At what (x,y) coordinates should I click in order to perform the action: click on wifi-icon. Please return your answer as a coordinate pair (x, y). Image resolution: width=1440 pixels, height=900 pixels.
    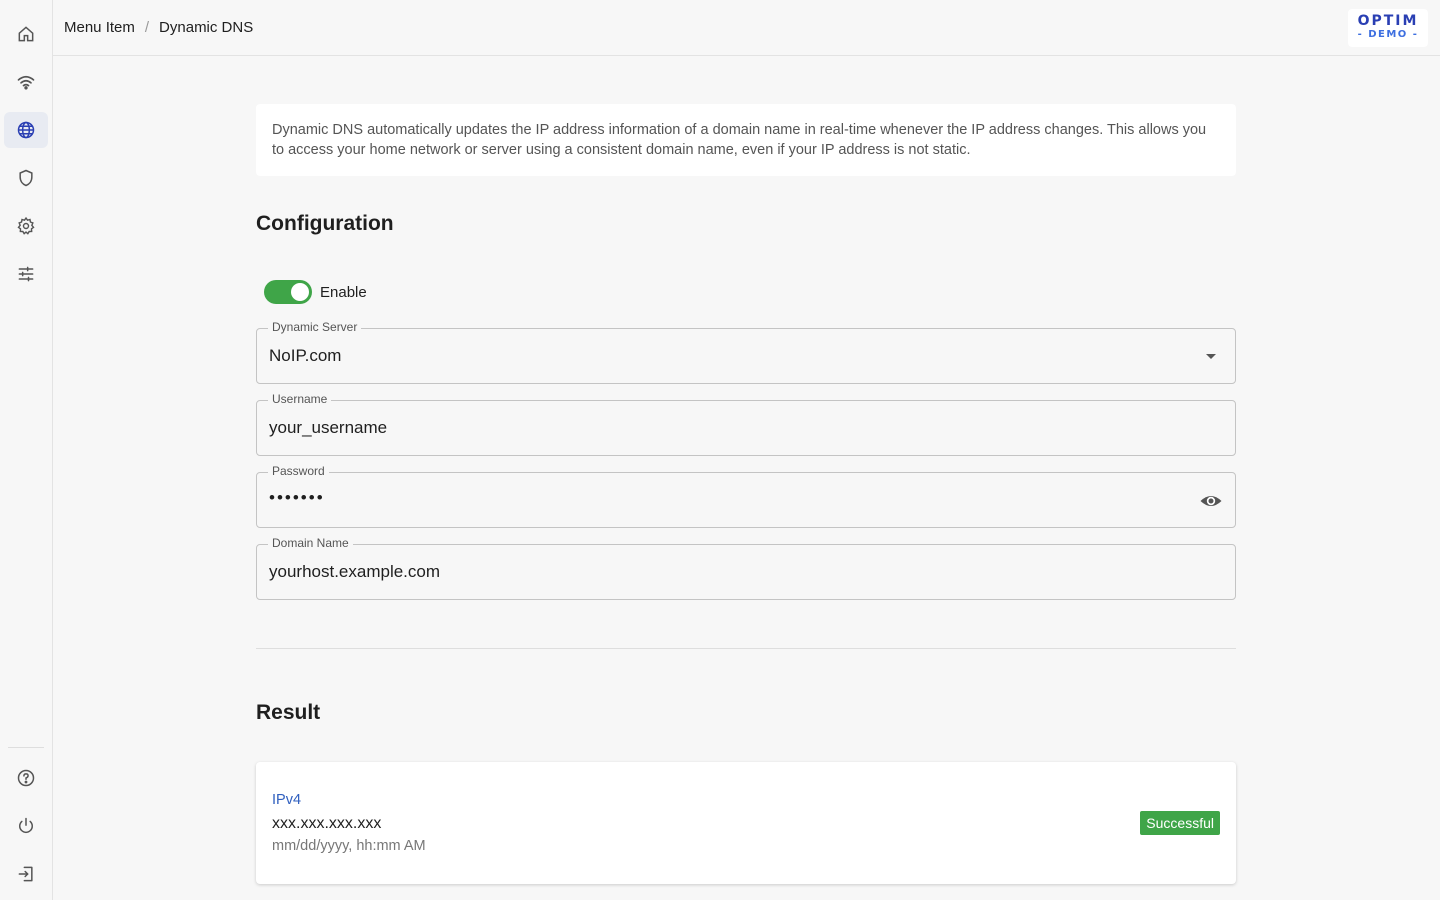
    Looking at the image, I should click on (26, 82).